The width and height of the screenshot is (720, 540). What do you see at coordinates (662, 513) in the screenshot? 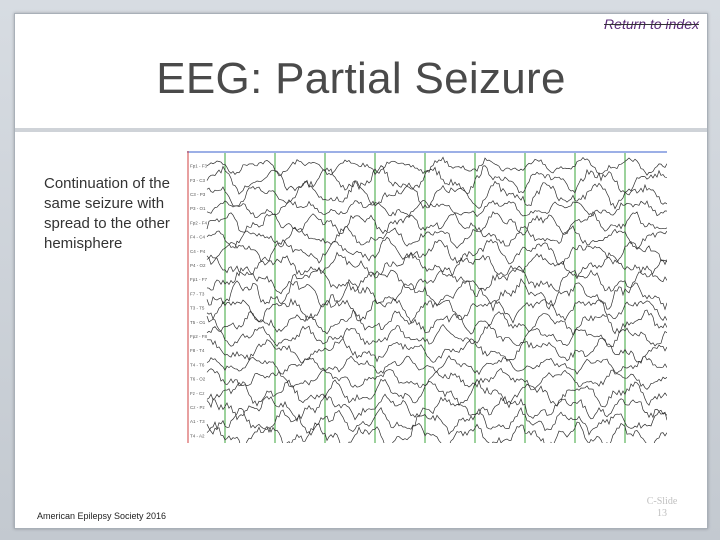
I see `slide-number-value: 13` at bounding box center [662, 513].